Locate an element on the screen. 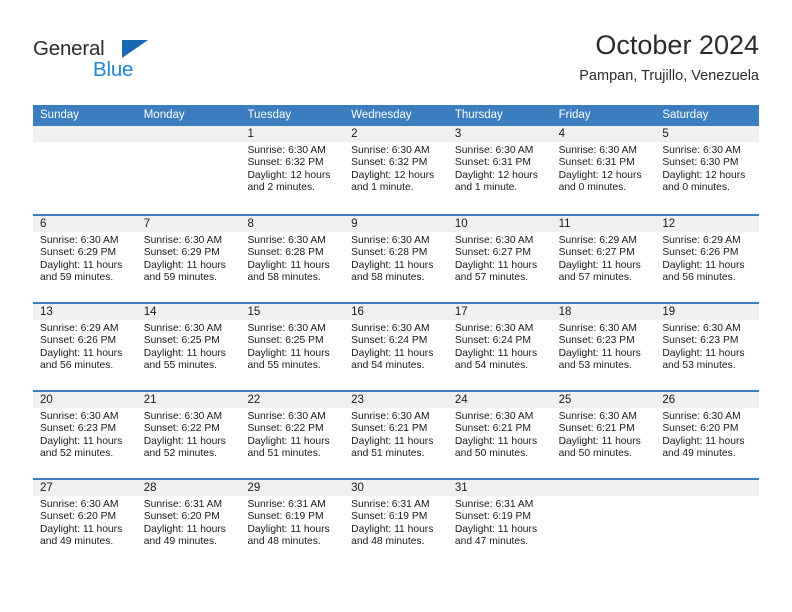 The image size is (792, 612). day-number: 24 is located at coordinates (499, 400).